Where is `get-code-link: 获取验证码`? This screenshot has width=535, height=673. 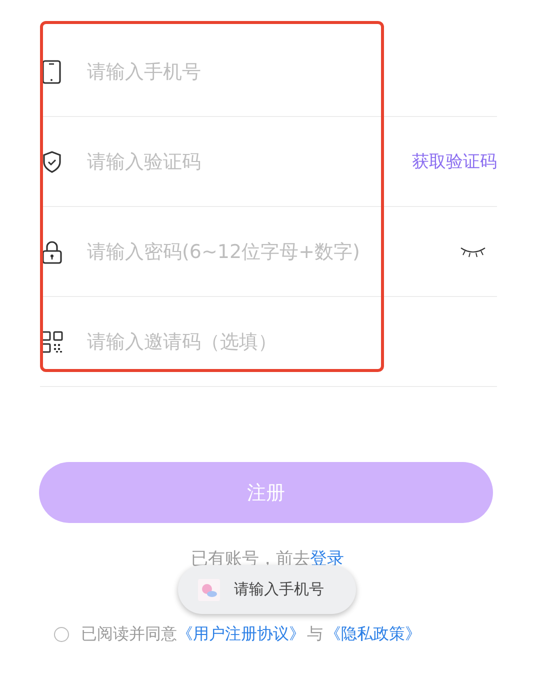 get-code-link: 获取验证码 is located at coordinates (454, 161).